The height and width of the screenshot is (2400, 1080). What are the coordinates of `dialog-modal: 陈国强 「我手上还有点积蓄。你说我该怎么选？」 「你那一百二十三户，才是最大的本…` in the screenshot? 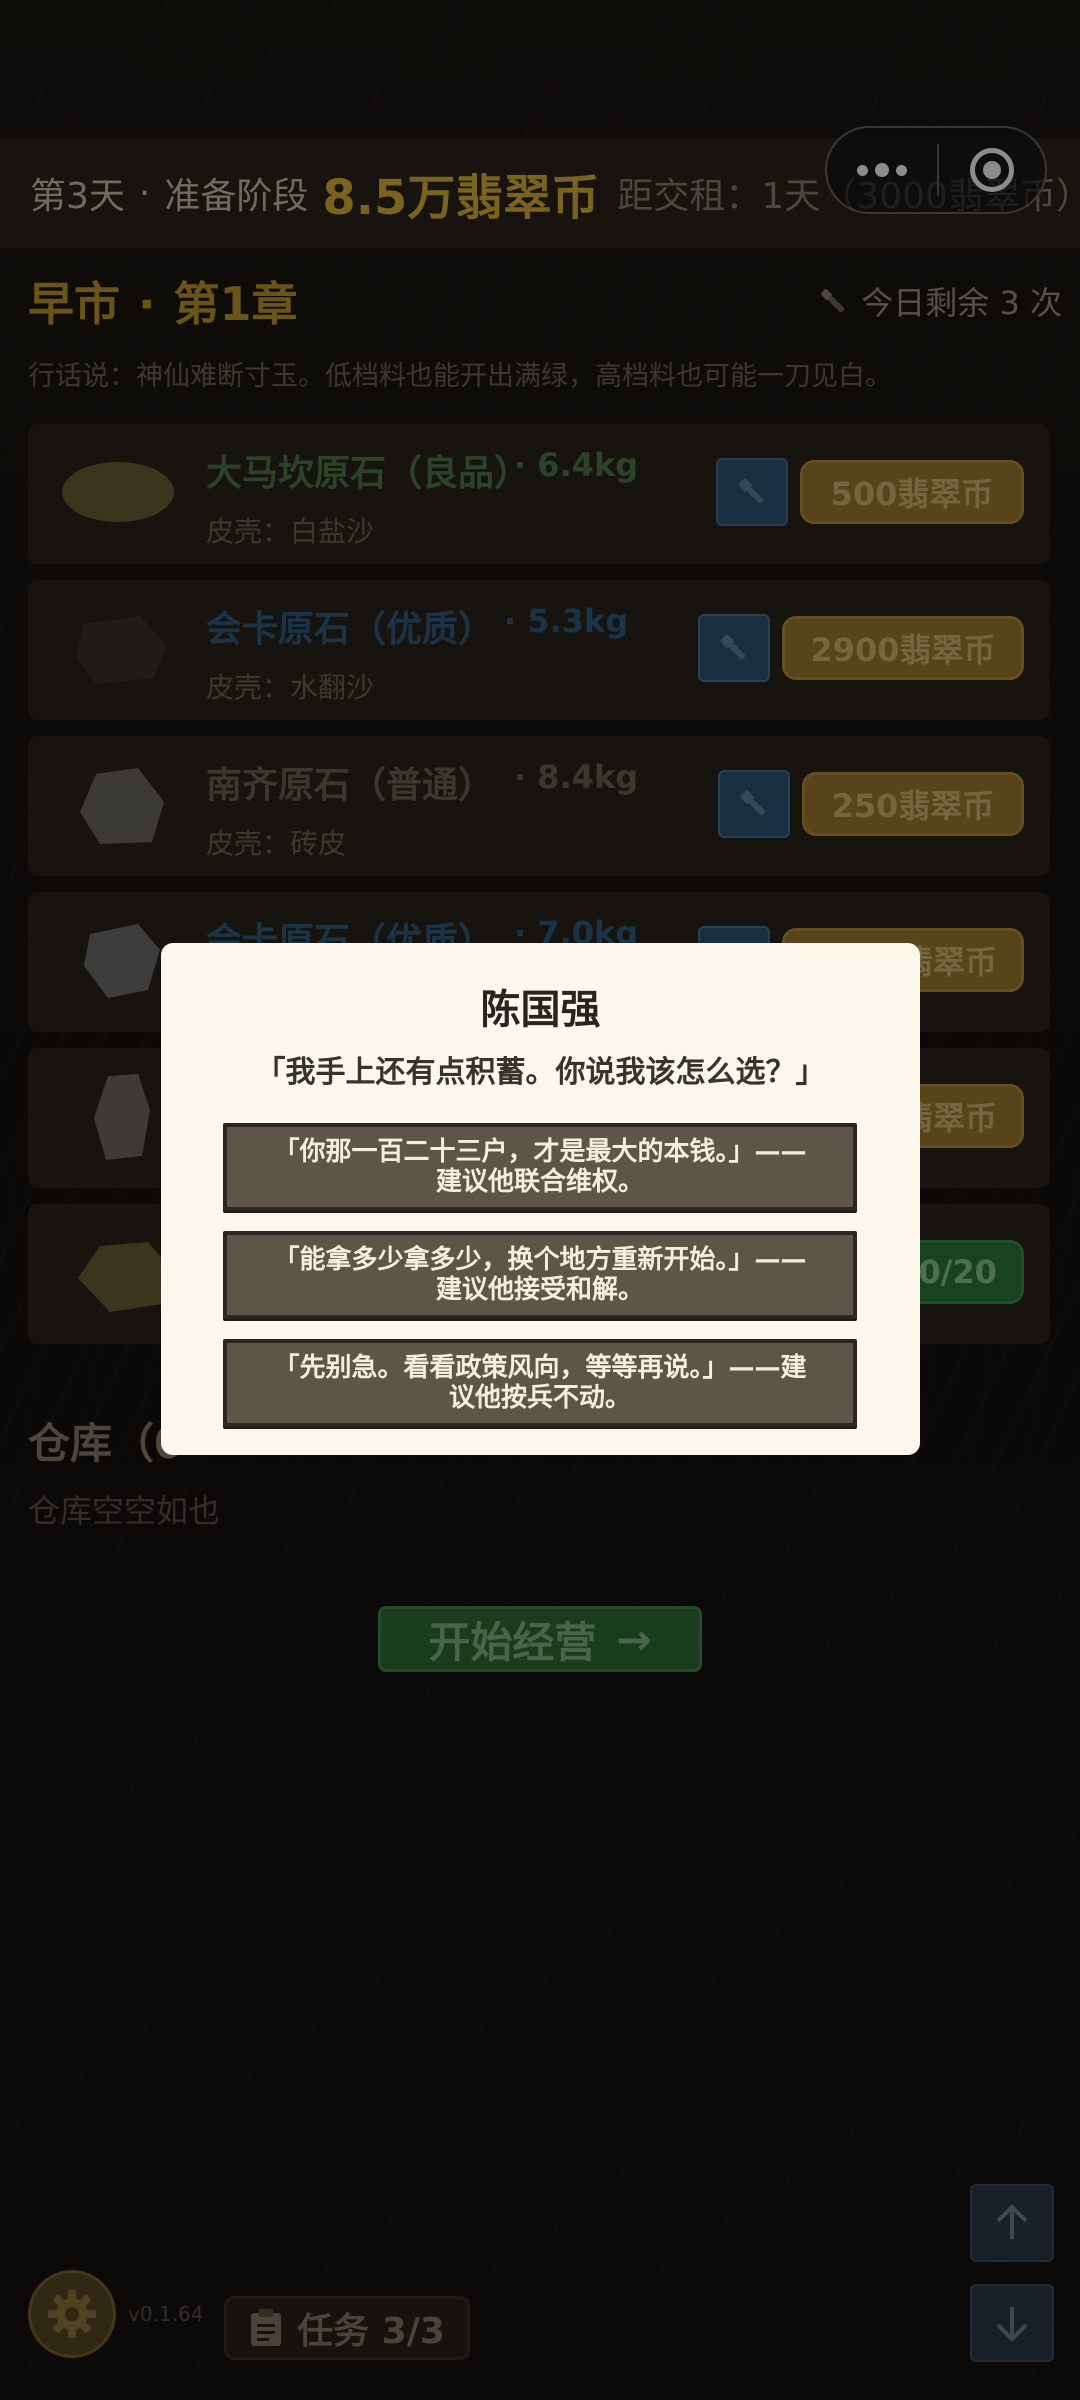 It's located at (540, 1199).